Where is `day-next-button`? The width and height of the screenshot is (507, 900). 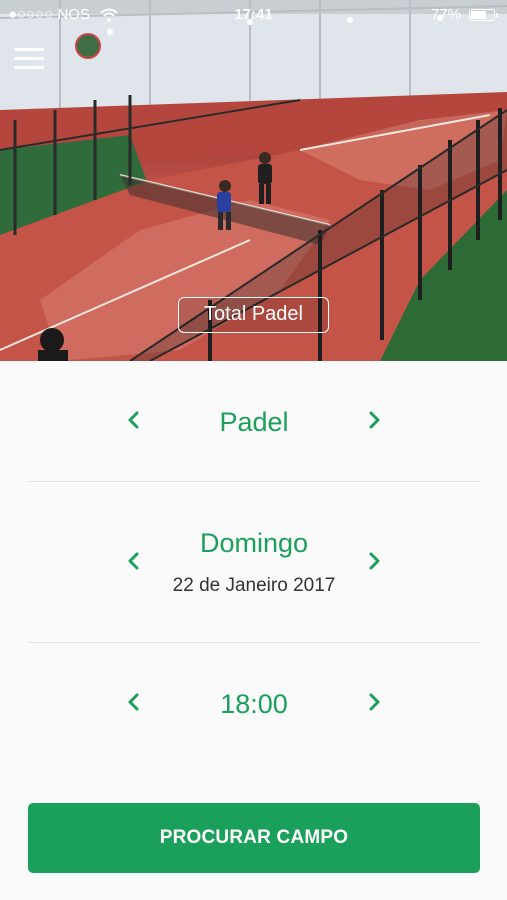
day-next-button is located at coordinates (373, 561).